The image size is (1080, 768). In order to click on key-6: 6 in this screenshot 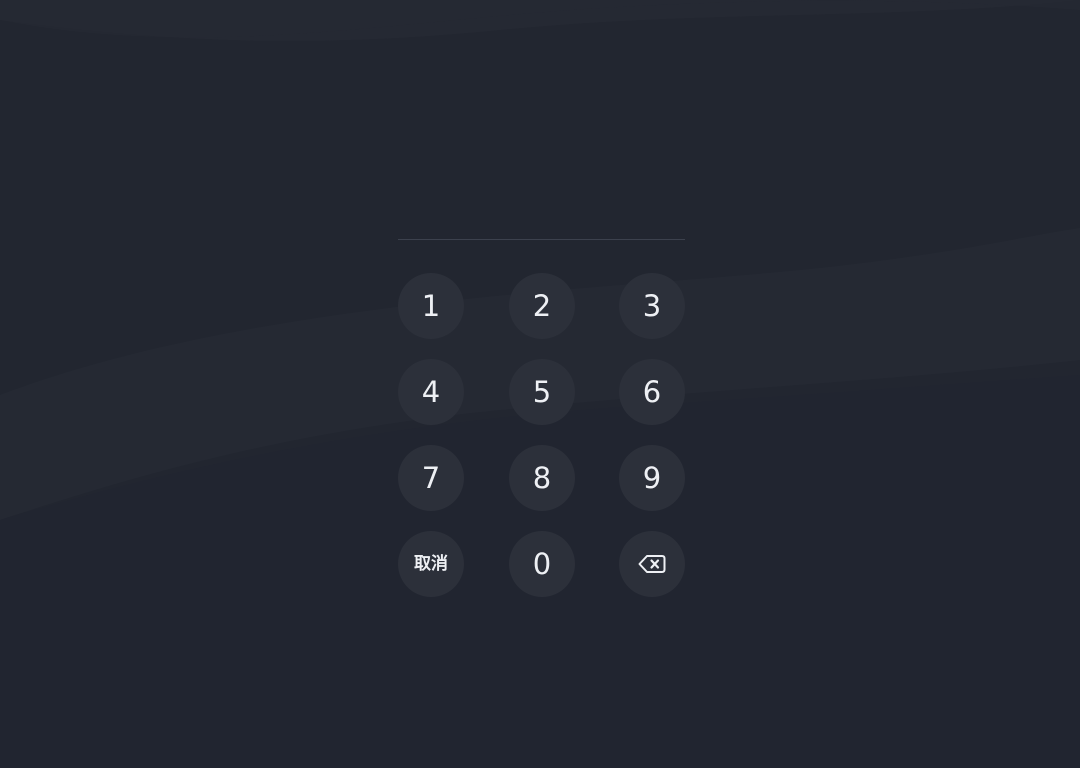, I will do `click(652, 392)`.